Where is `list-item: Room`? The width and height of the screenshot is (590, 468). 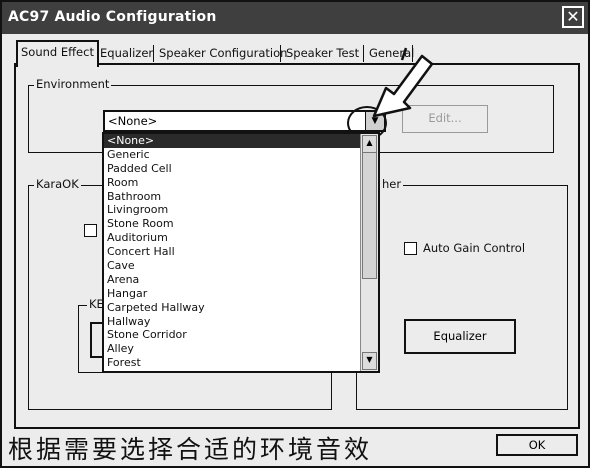
list-item: Room is located at coordinates (241, 183).